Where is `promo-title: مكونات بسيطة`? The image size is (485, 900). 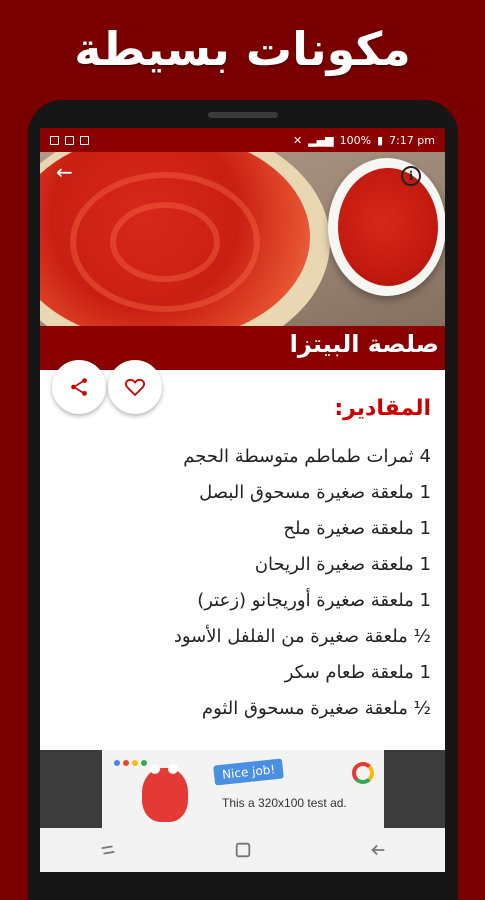
promo-title: مكونات بسيطة is located at coordinates (242, 49).